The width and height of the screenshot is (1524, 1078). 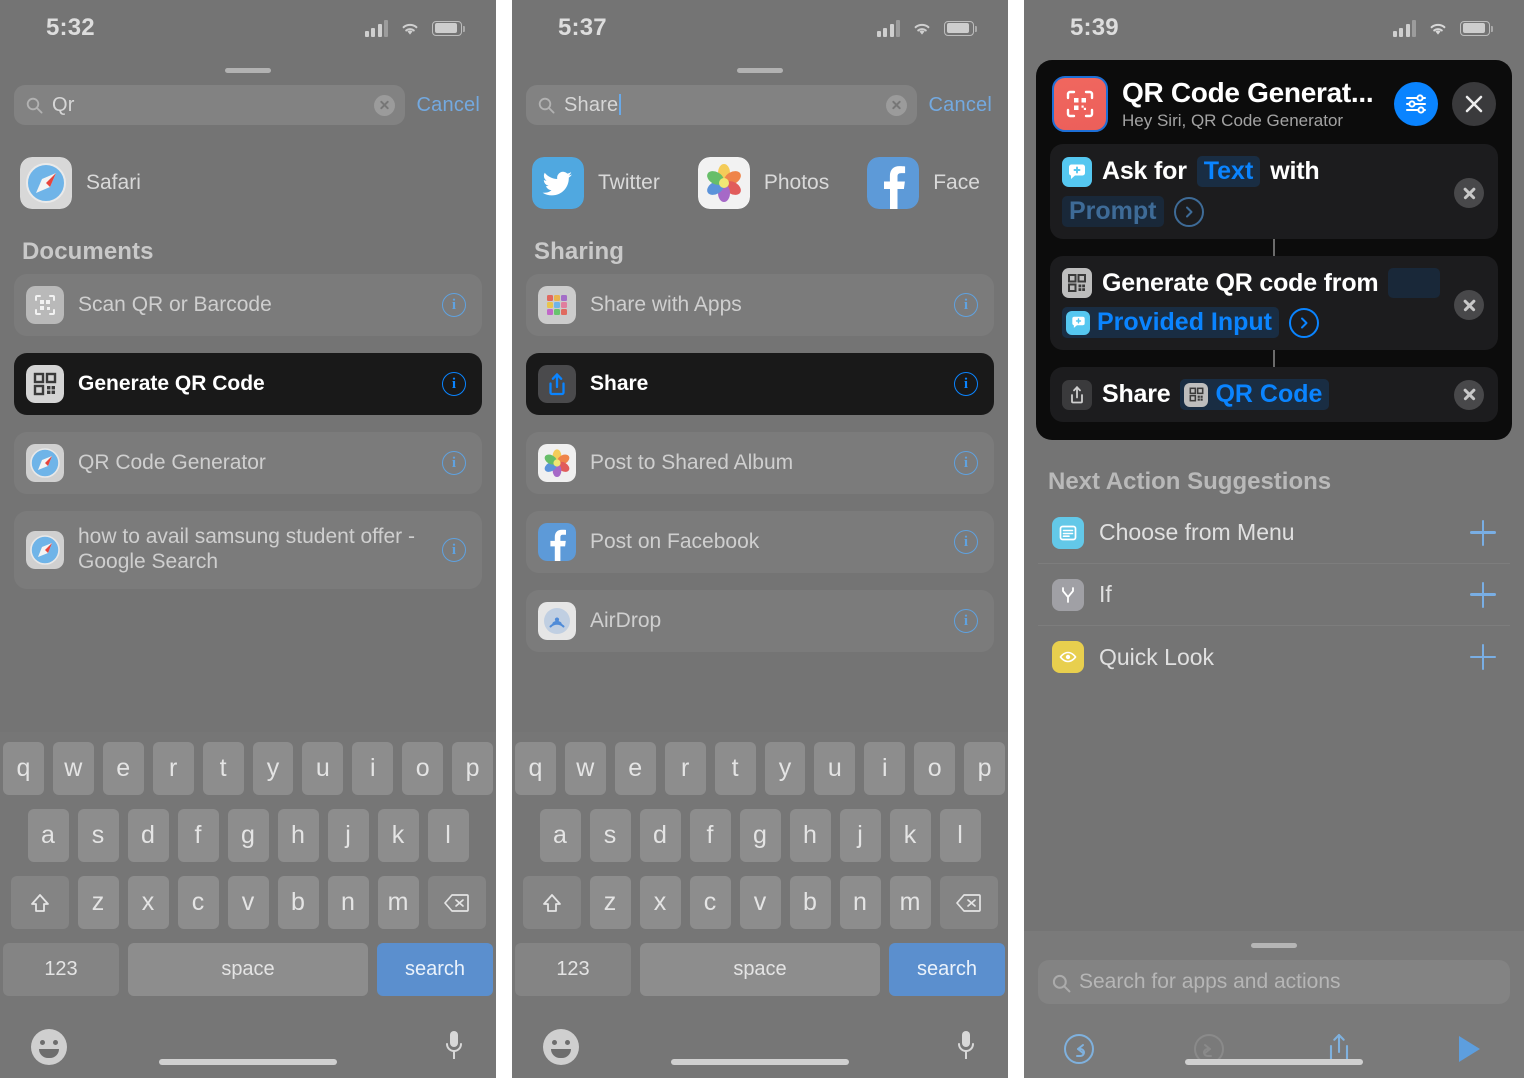 What do you see at coordinates (39, 902) in the screenshot?
I see `shift-key` at bounding box center [39, 902].